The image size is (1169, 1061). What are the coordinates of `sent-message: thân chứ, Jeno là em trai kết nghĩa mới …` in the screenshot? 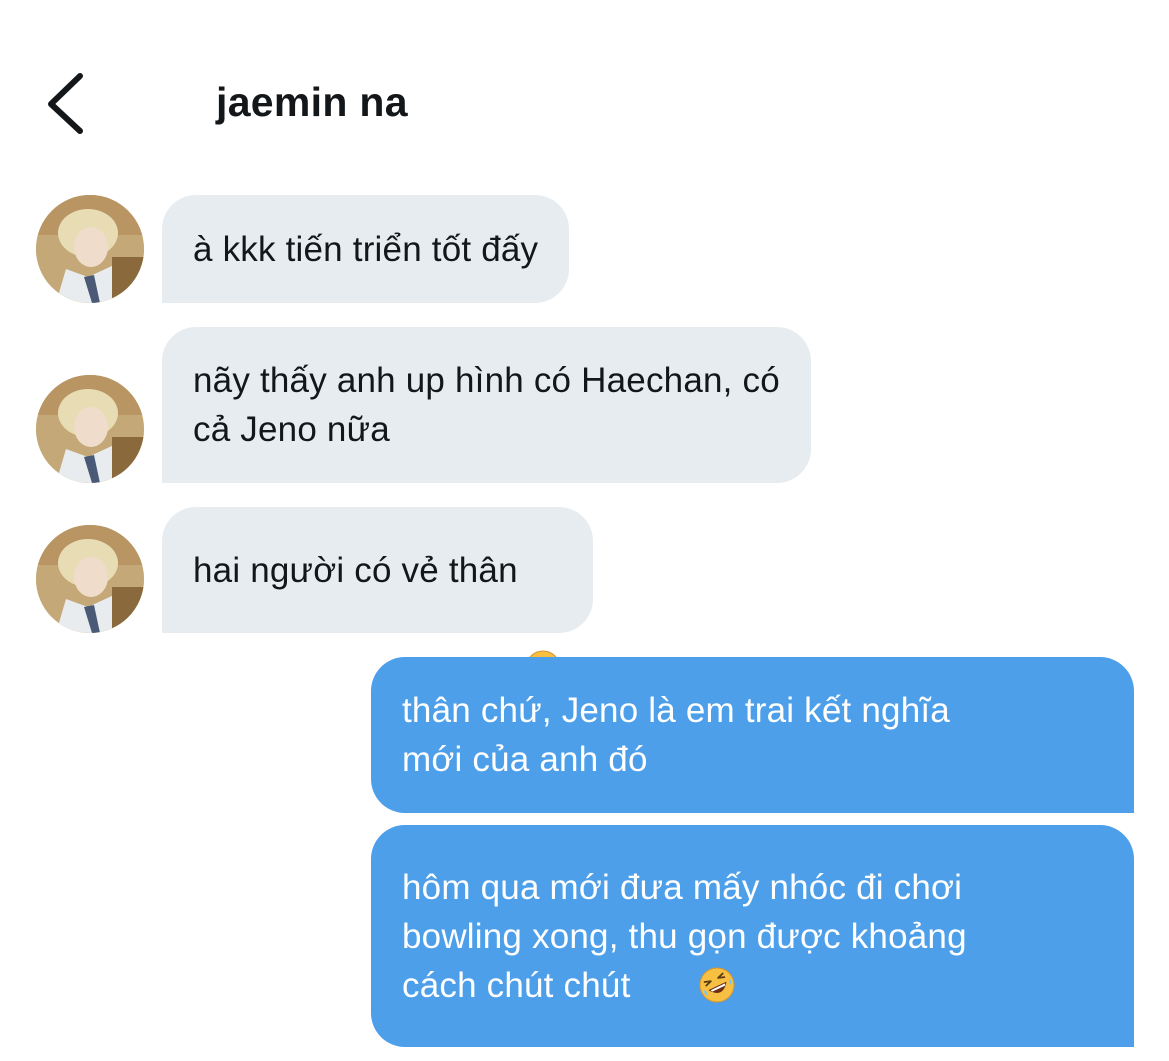 It's located at (752, 735).